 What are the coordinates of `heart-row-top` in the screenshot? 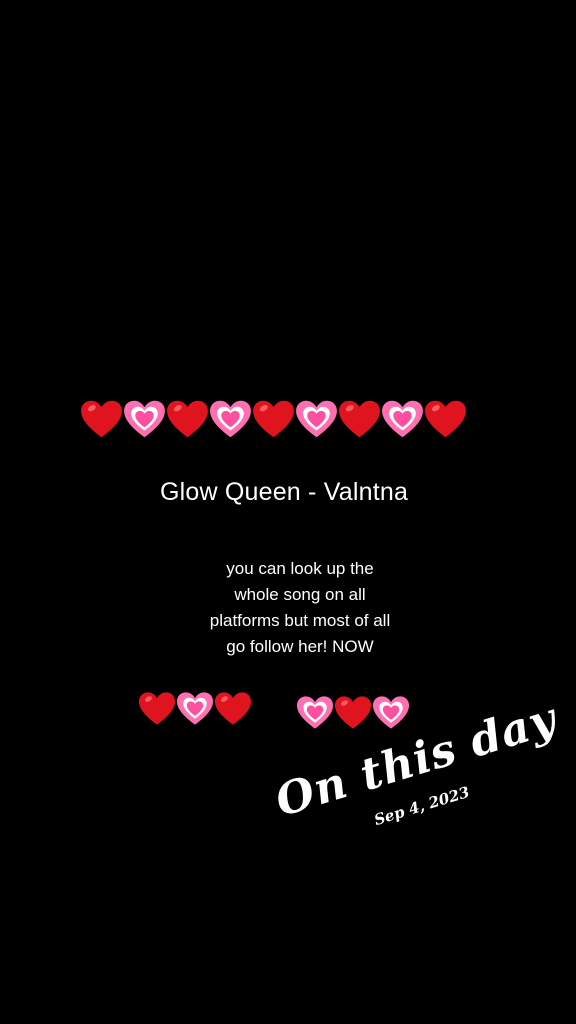 It's located at (273, 419).